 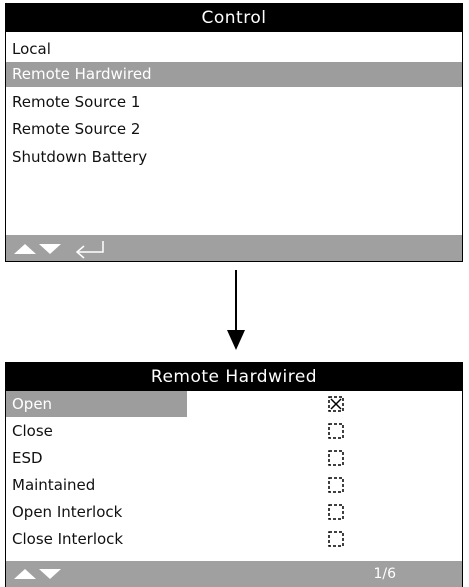 What do you see at coordinates (234, 74) in the screenshot?
I see `menu-item-remote-hardwired: Remote Hardwired` at bounding box center [234, 74].